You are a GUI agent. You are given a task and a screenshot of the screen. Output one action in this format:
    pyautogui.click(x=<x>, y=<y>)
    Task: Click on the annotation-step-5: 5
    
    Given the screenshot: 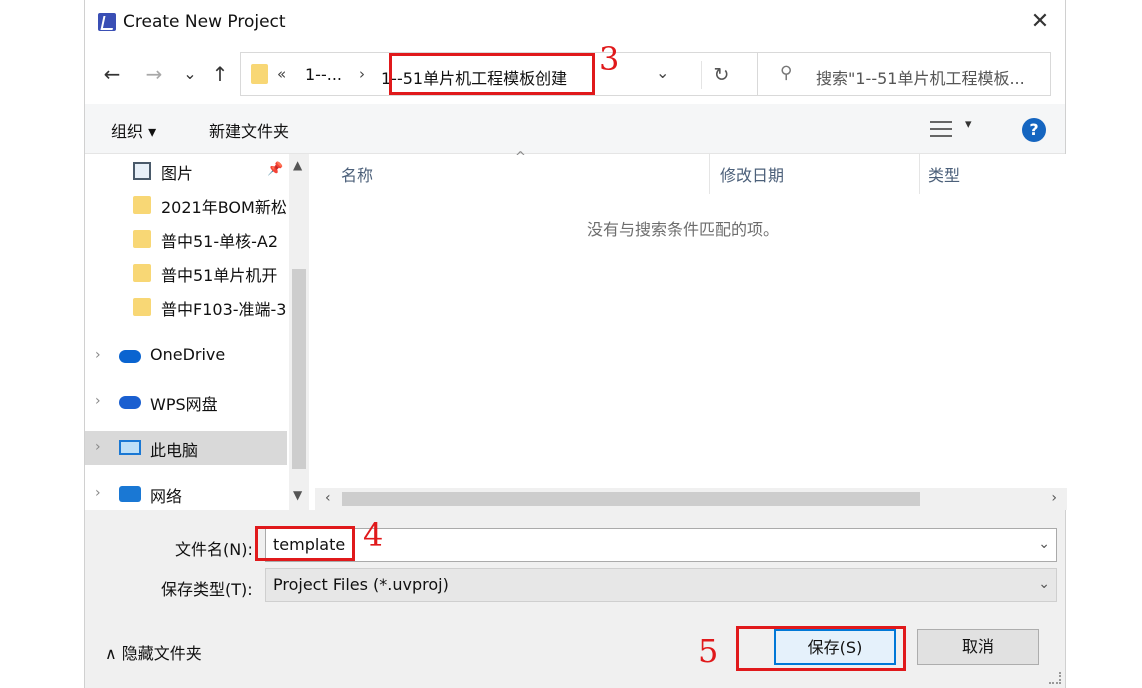 What is the action you would take?
    pyautogui.click(x=708, y=651)
    